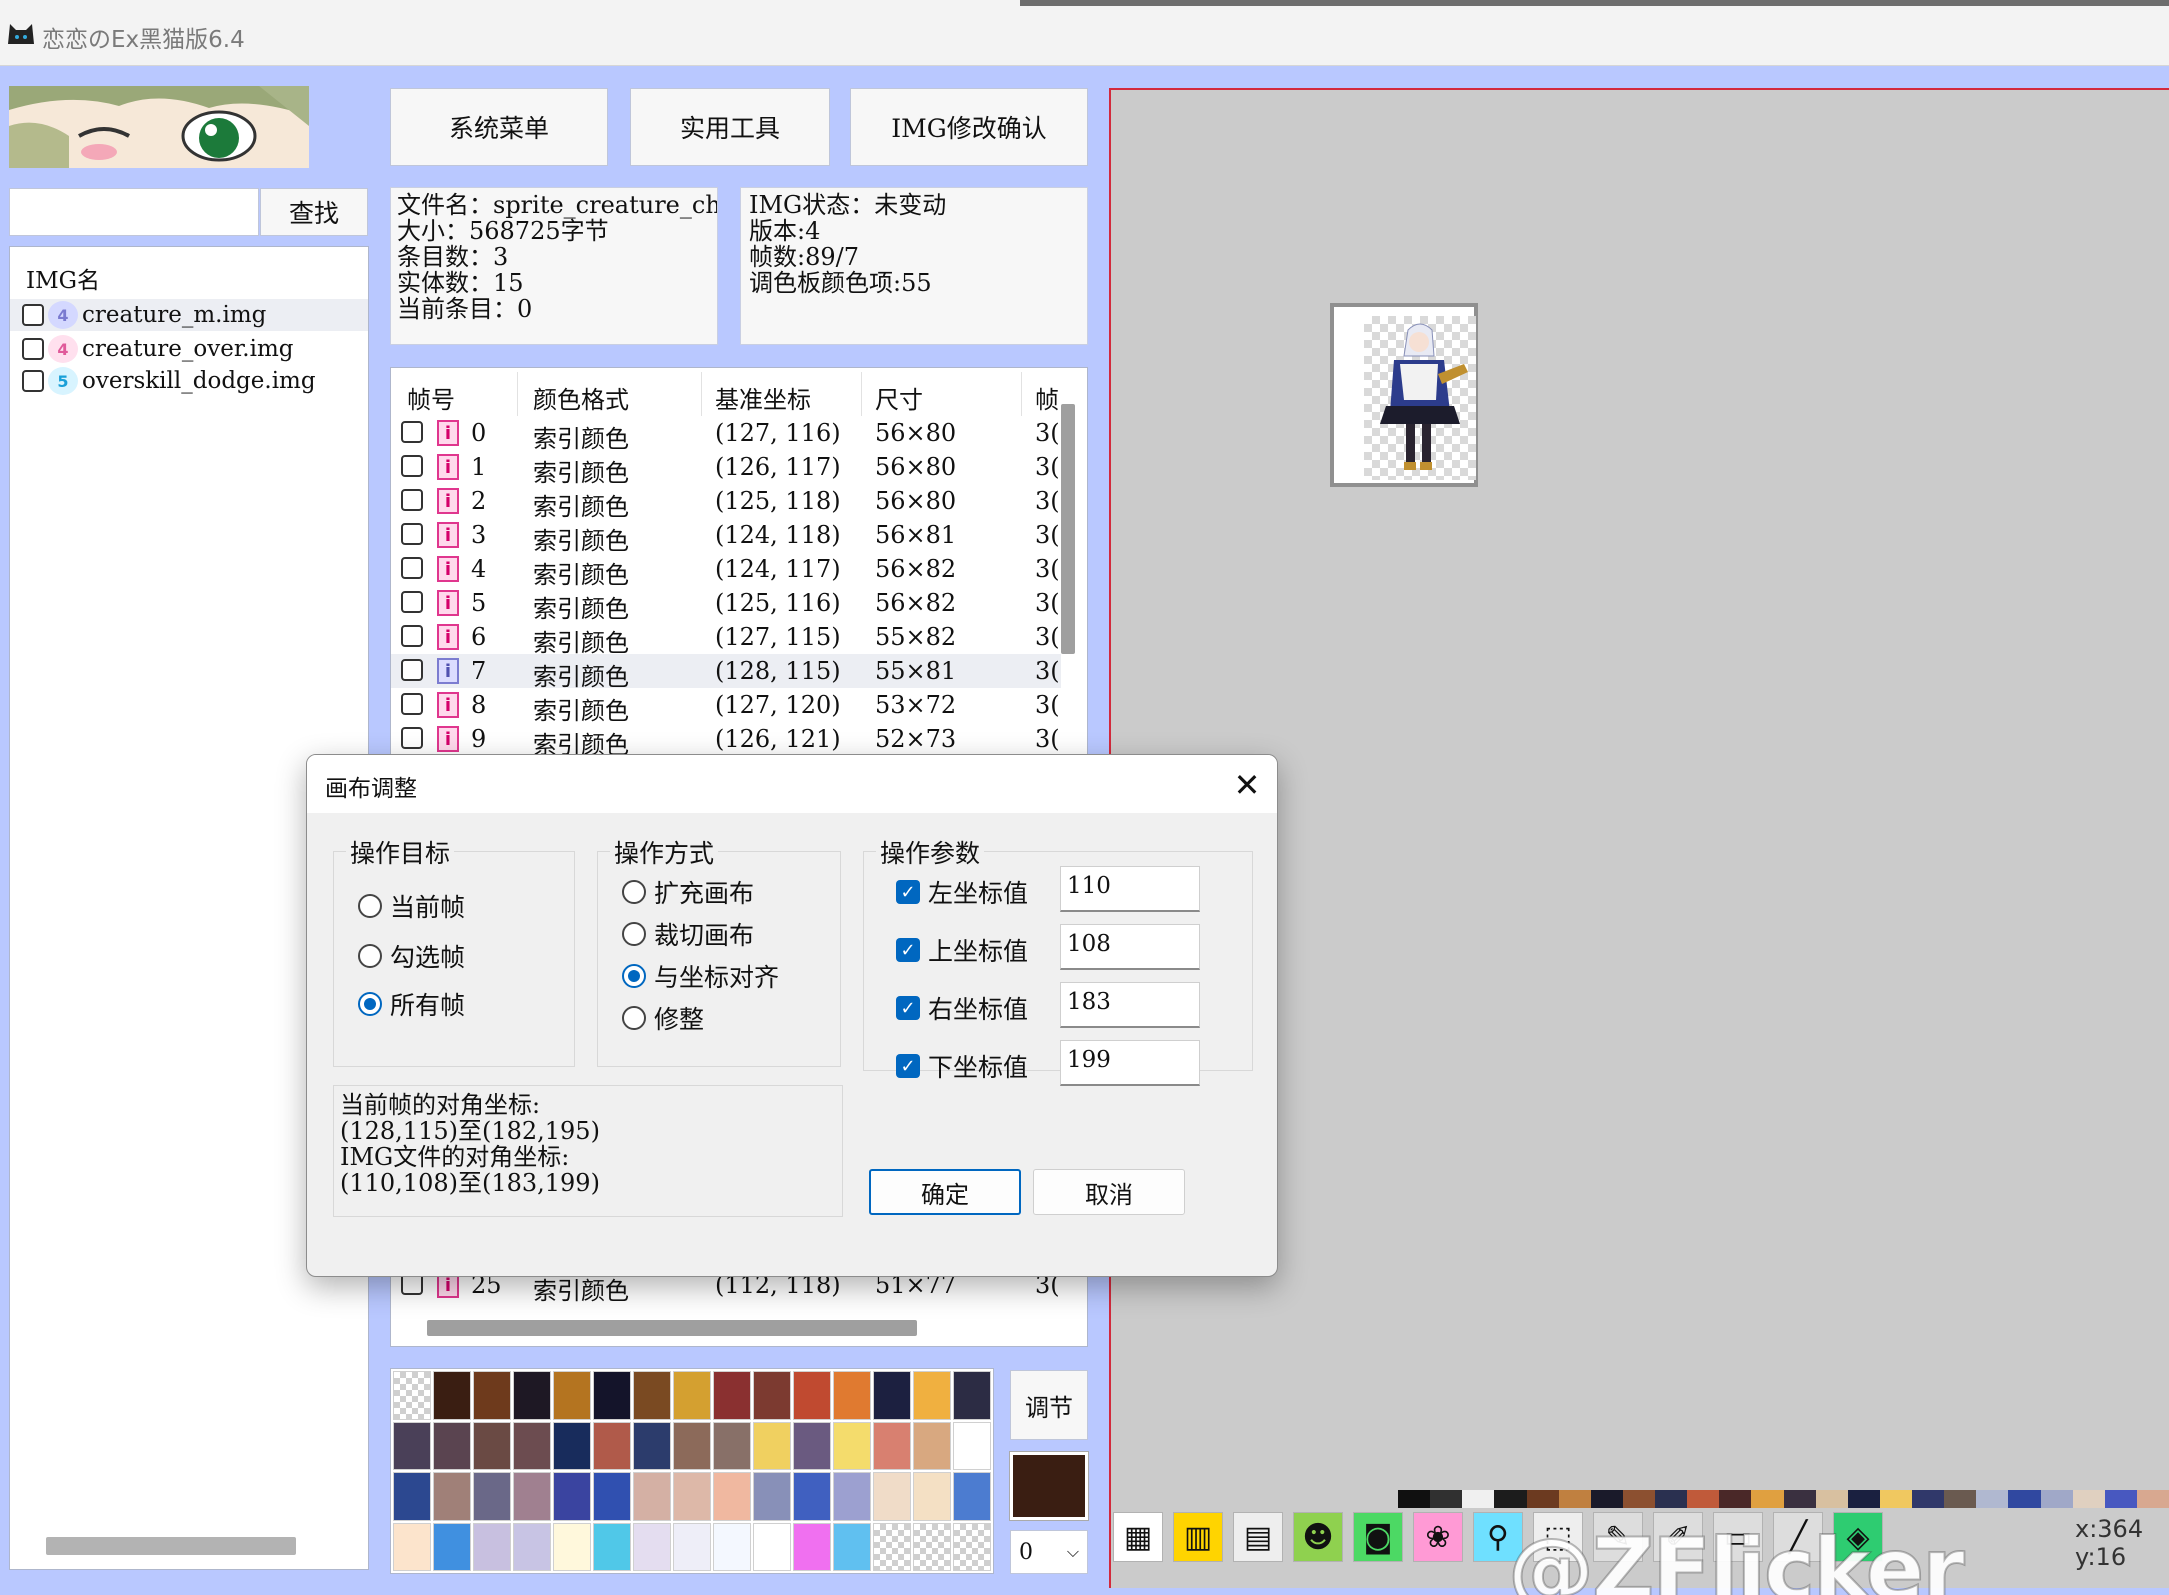 The height and width of the screenshot is (1595, 2169). Describe the element at coordinates (1049, 1405) in the screenshot. I see `adjust-button: 调节` at that location.